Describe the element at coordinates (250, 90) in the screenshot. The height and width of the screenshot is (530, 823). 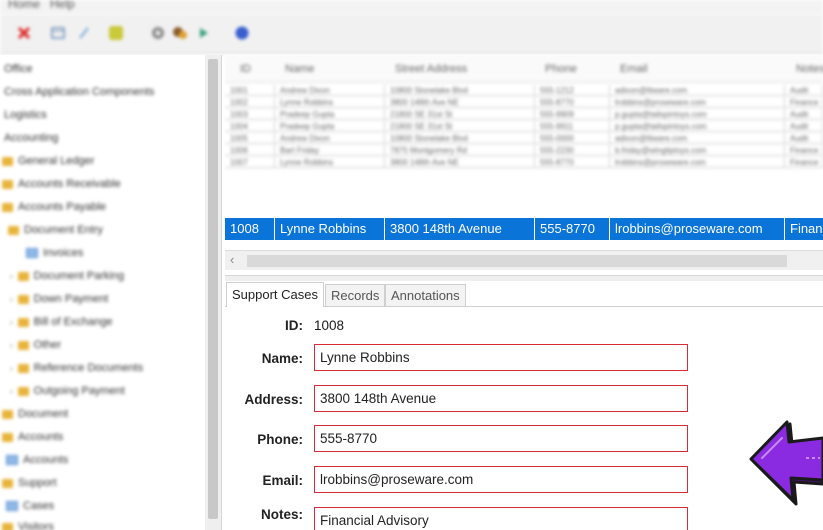
I see `cell-id: 1001` at that location.